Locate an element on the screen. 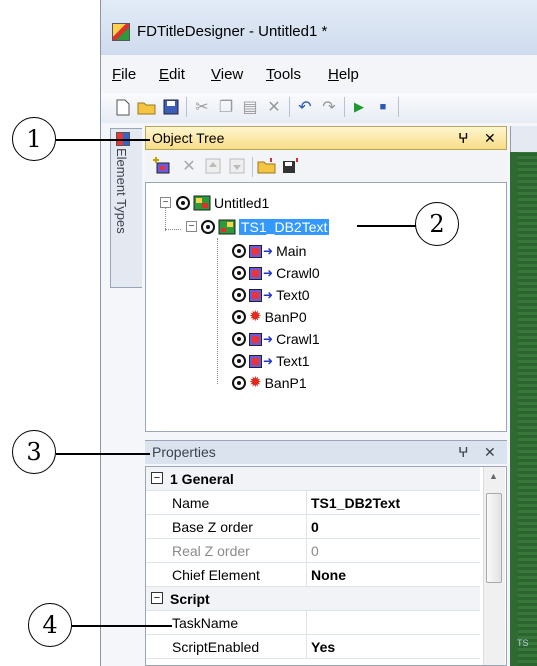 The width and height of the screenshot is (537, 666). menu-file: File is located at coordinates (124, 74).